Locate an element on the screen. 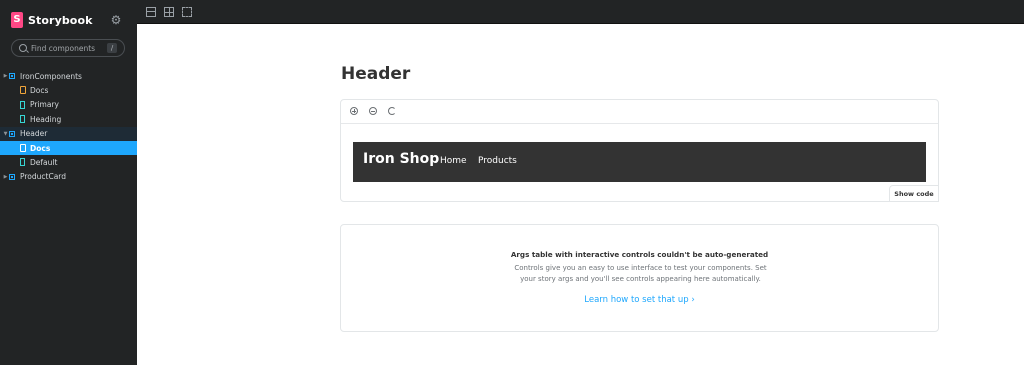 This screenshot has width=1024, height=365. tree-item-primary: Primary is located at coordinates (68, 105).